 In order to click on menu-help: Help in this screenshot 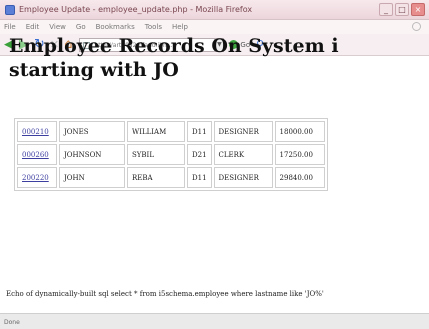, I will do `click(180, 27)`.